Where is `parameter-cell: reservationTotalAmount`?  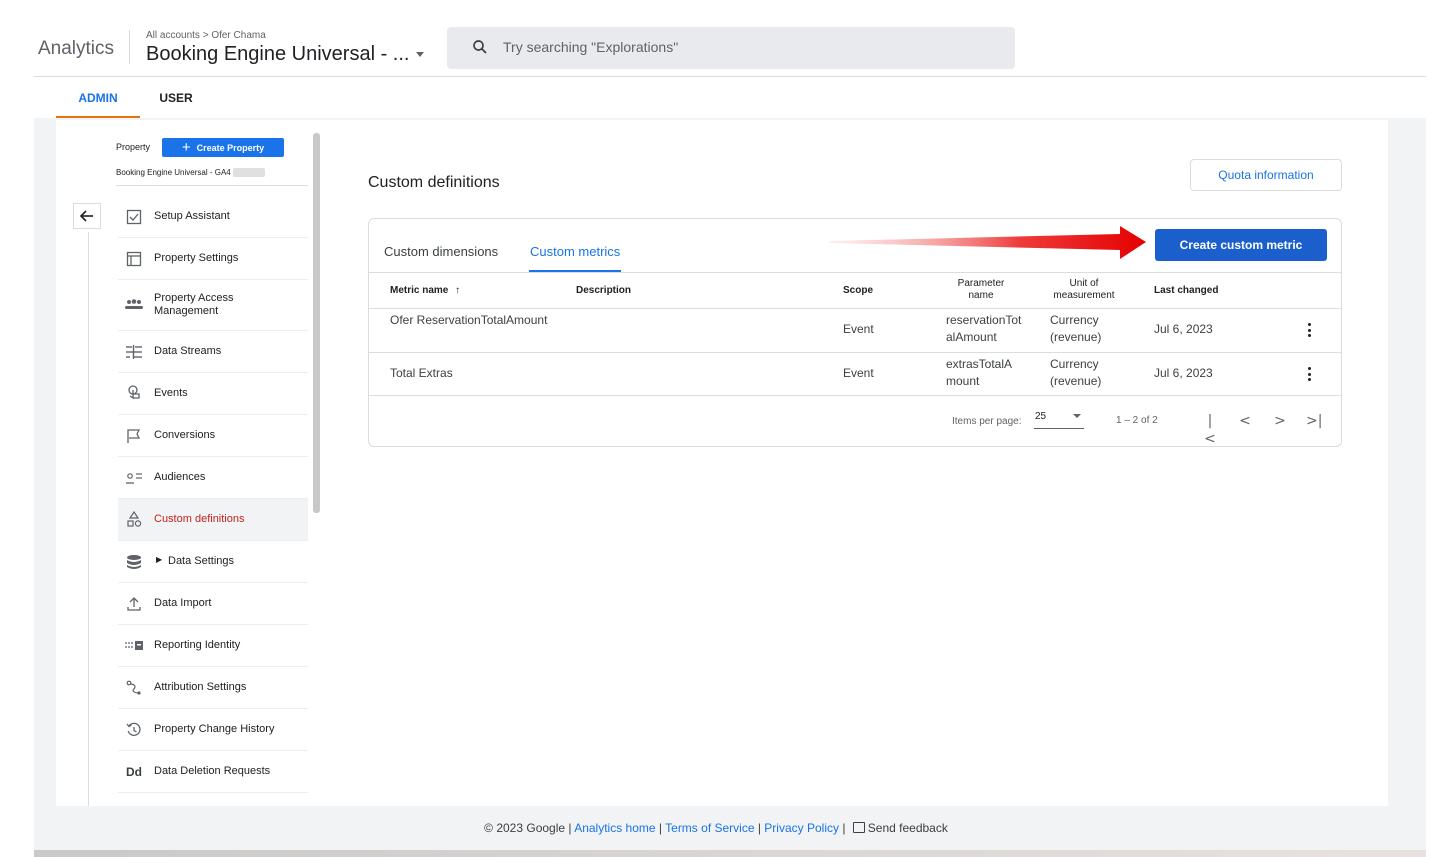
parameter-cell: reservationTotalAmount is located at coordinates (984, 328).